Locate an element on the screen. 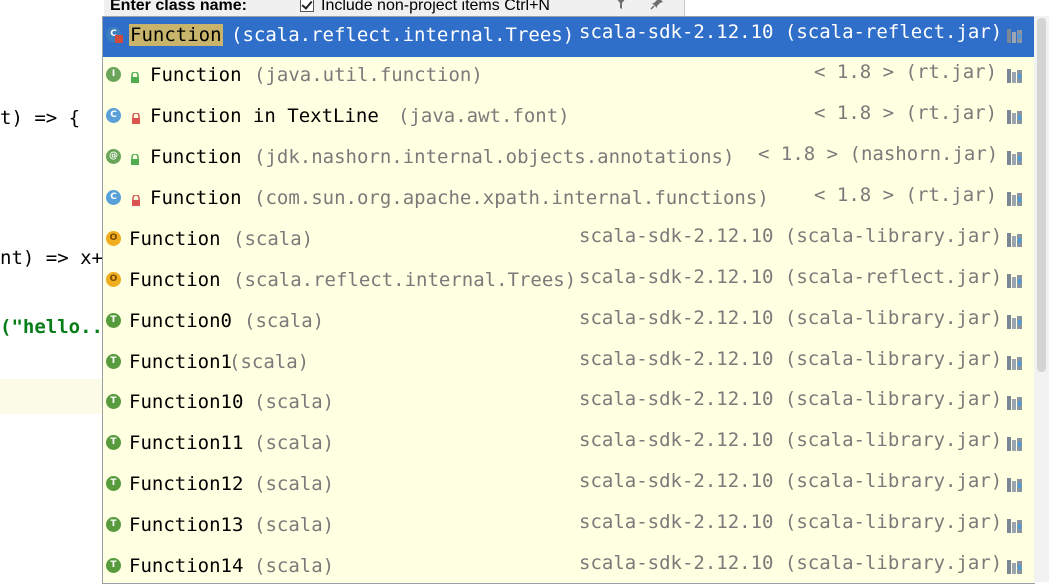 The width and height of the screenshot is (1049, 584). include-non-project-label: Include non-project items Ctrl+N is located at coordinates (435, 7).